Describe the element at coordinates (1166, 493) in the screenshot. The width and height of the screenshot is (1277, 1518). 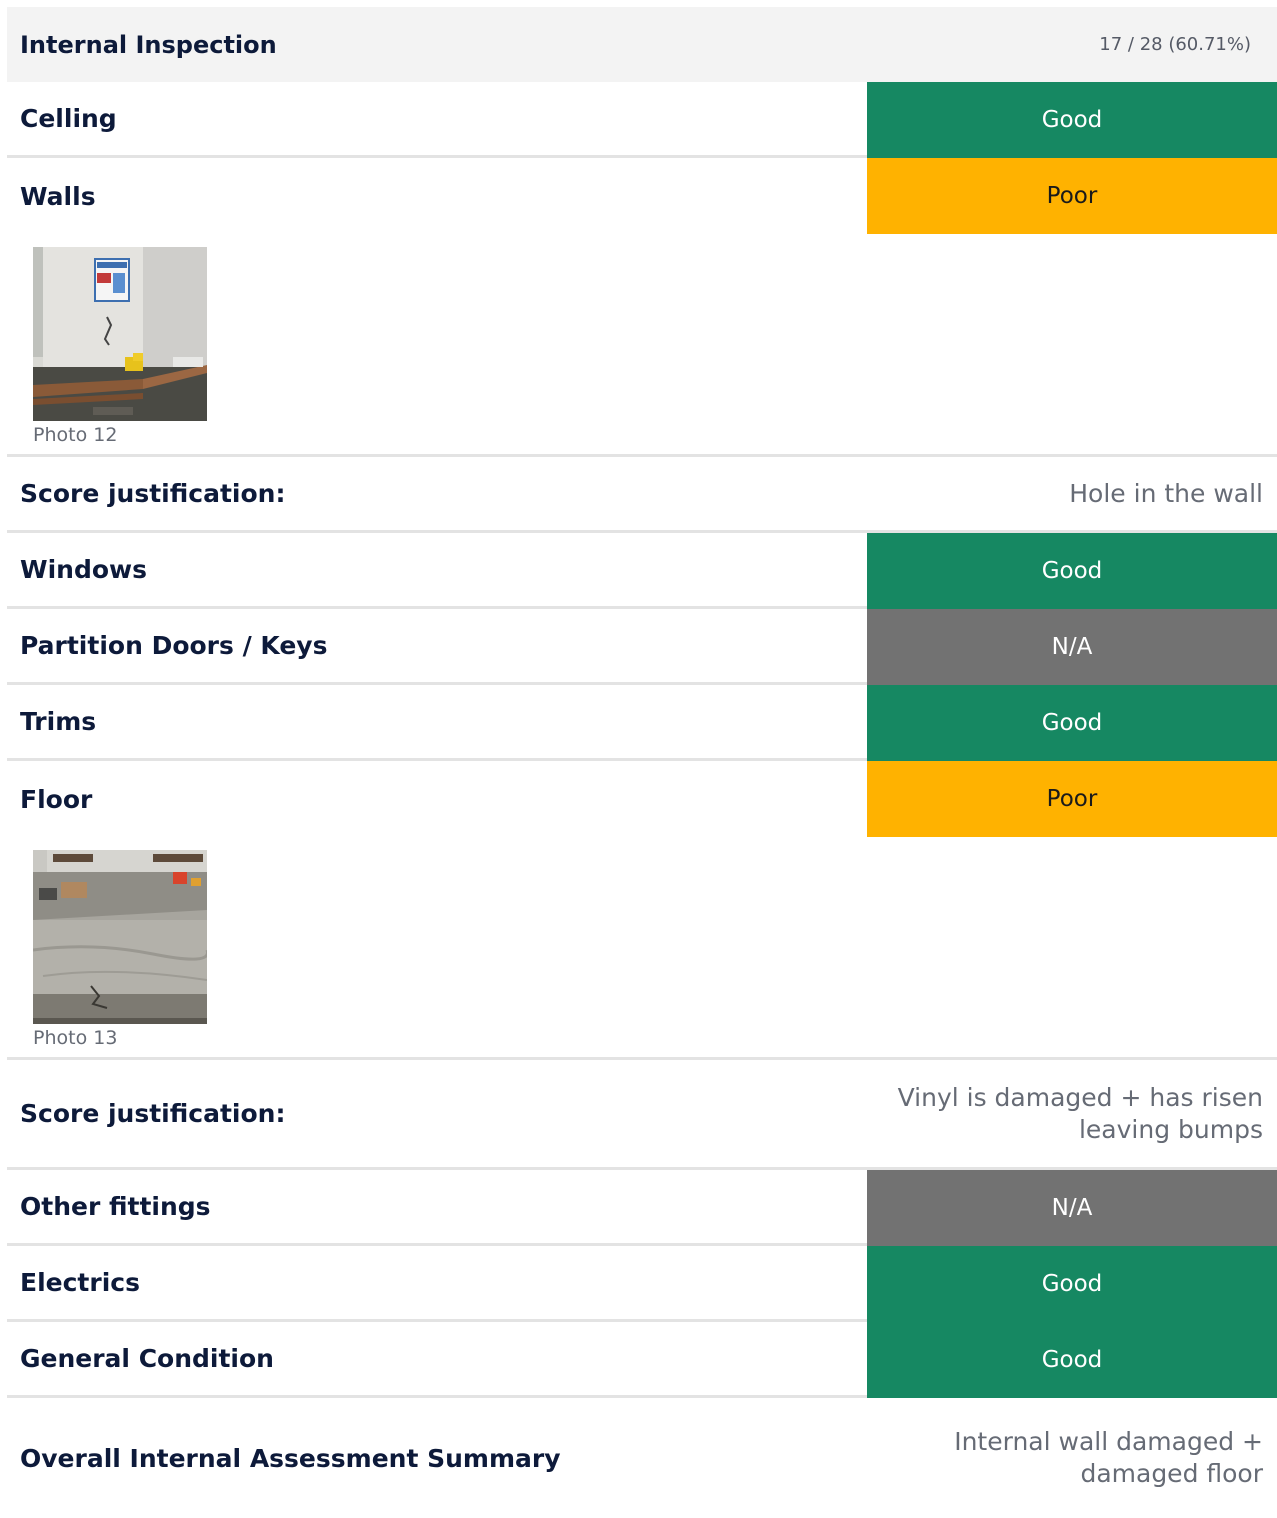
I see `justification-text: Hole in the wall` at that location.